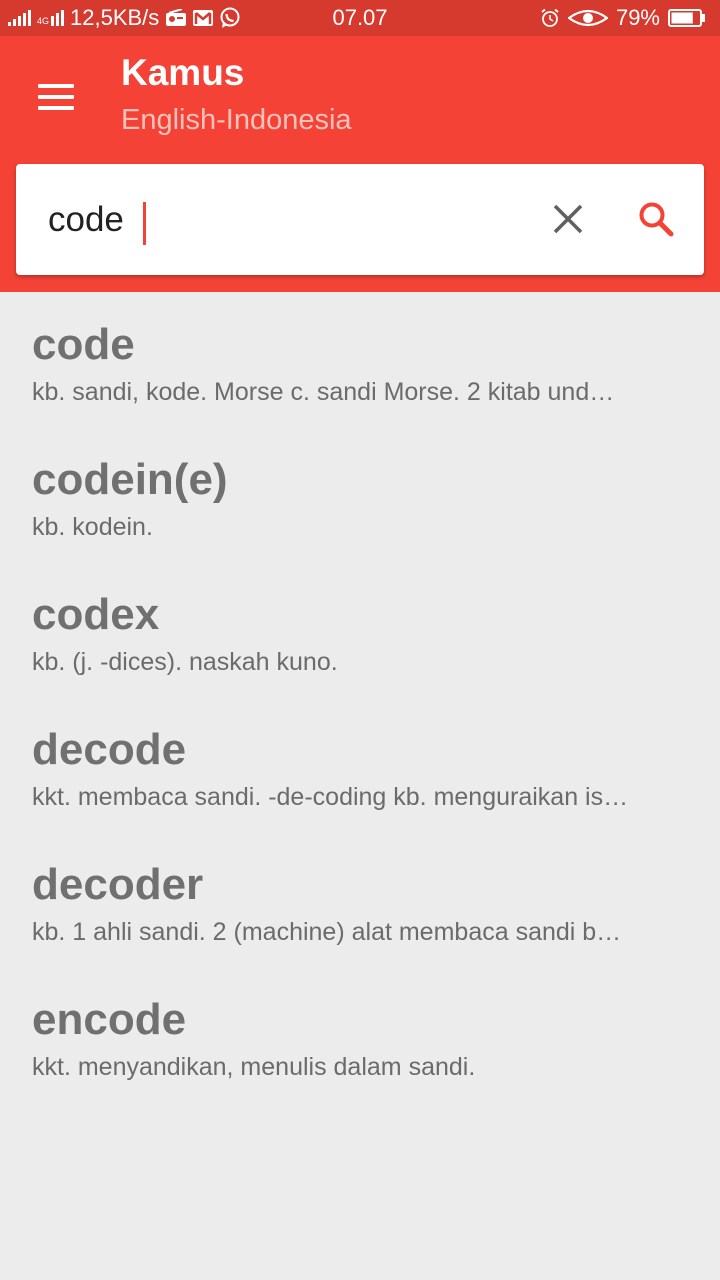  I want to click on result-item: codex kb. (j. -dices). naskah kuno., so click(360, 629).